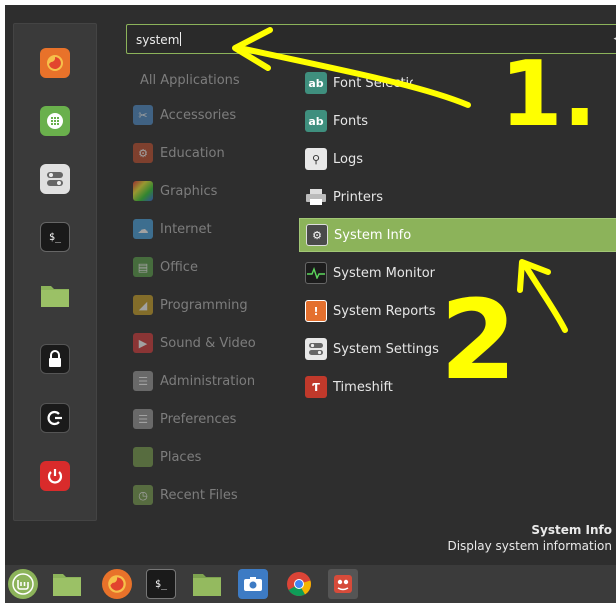 The image size is (616, 603). What do you see at coordinates (143, 419) in the screenshot?
I see `preferences-icon: ☰` at bounding box center [143, 419].